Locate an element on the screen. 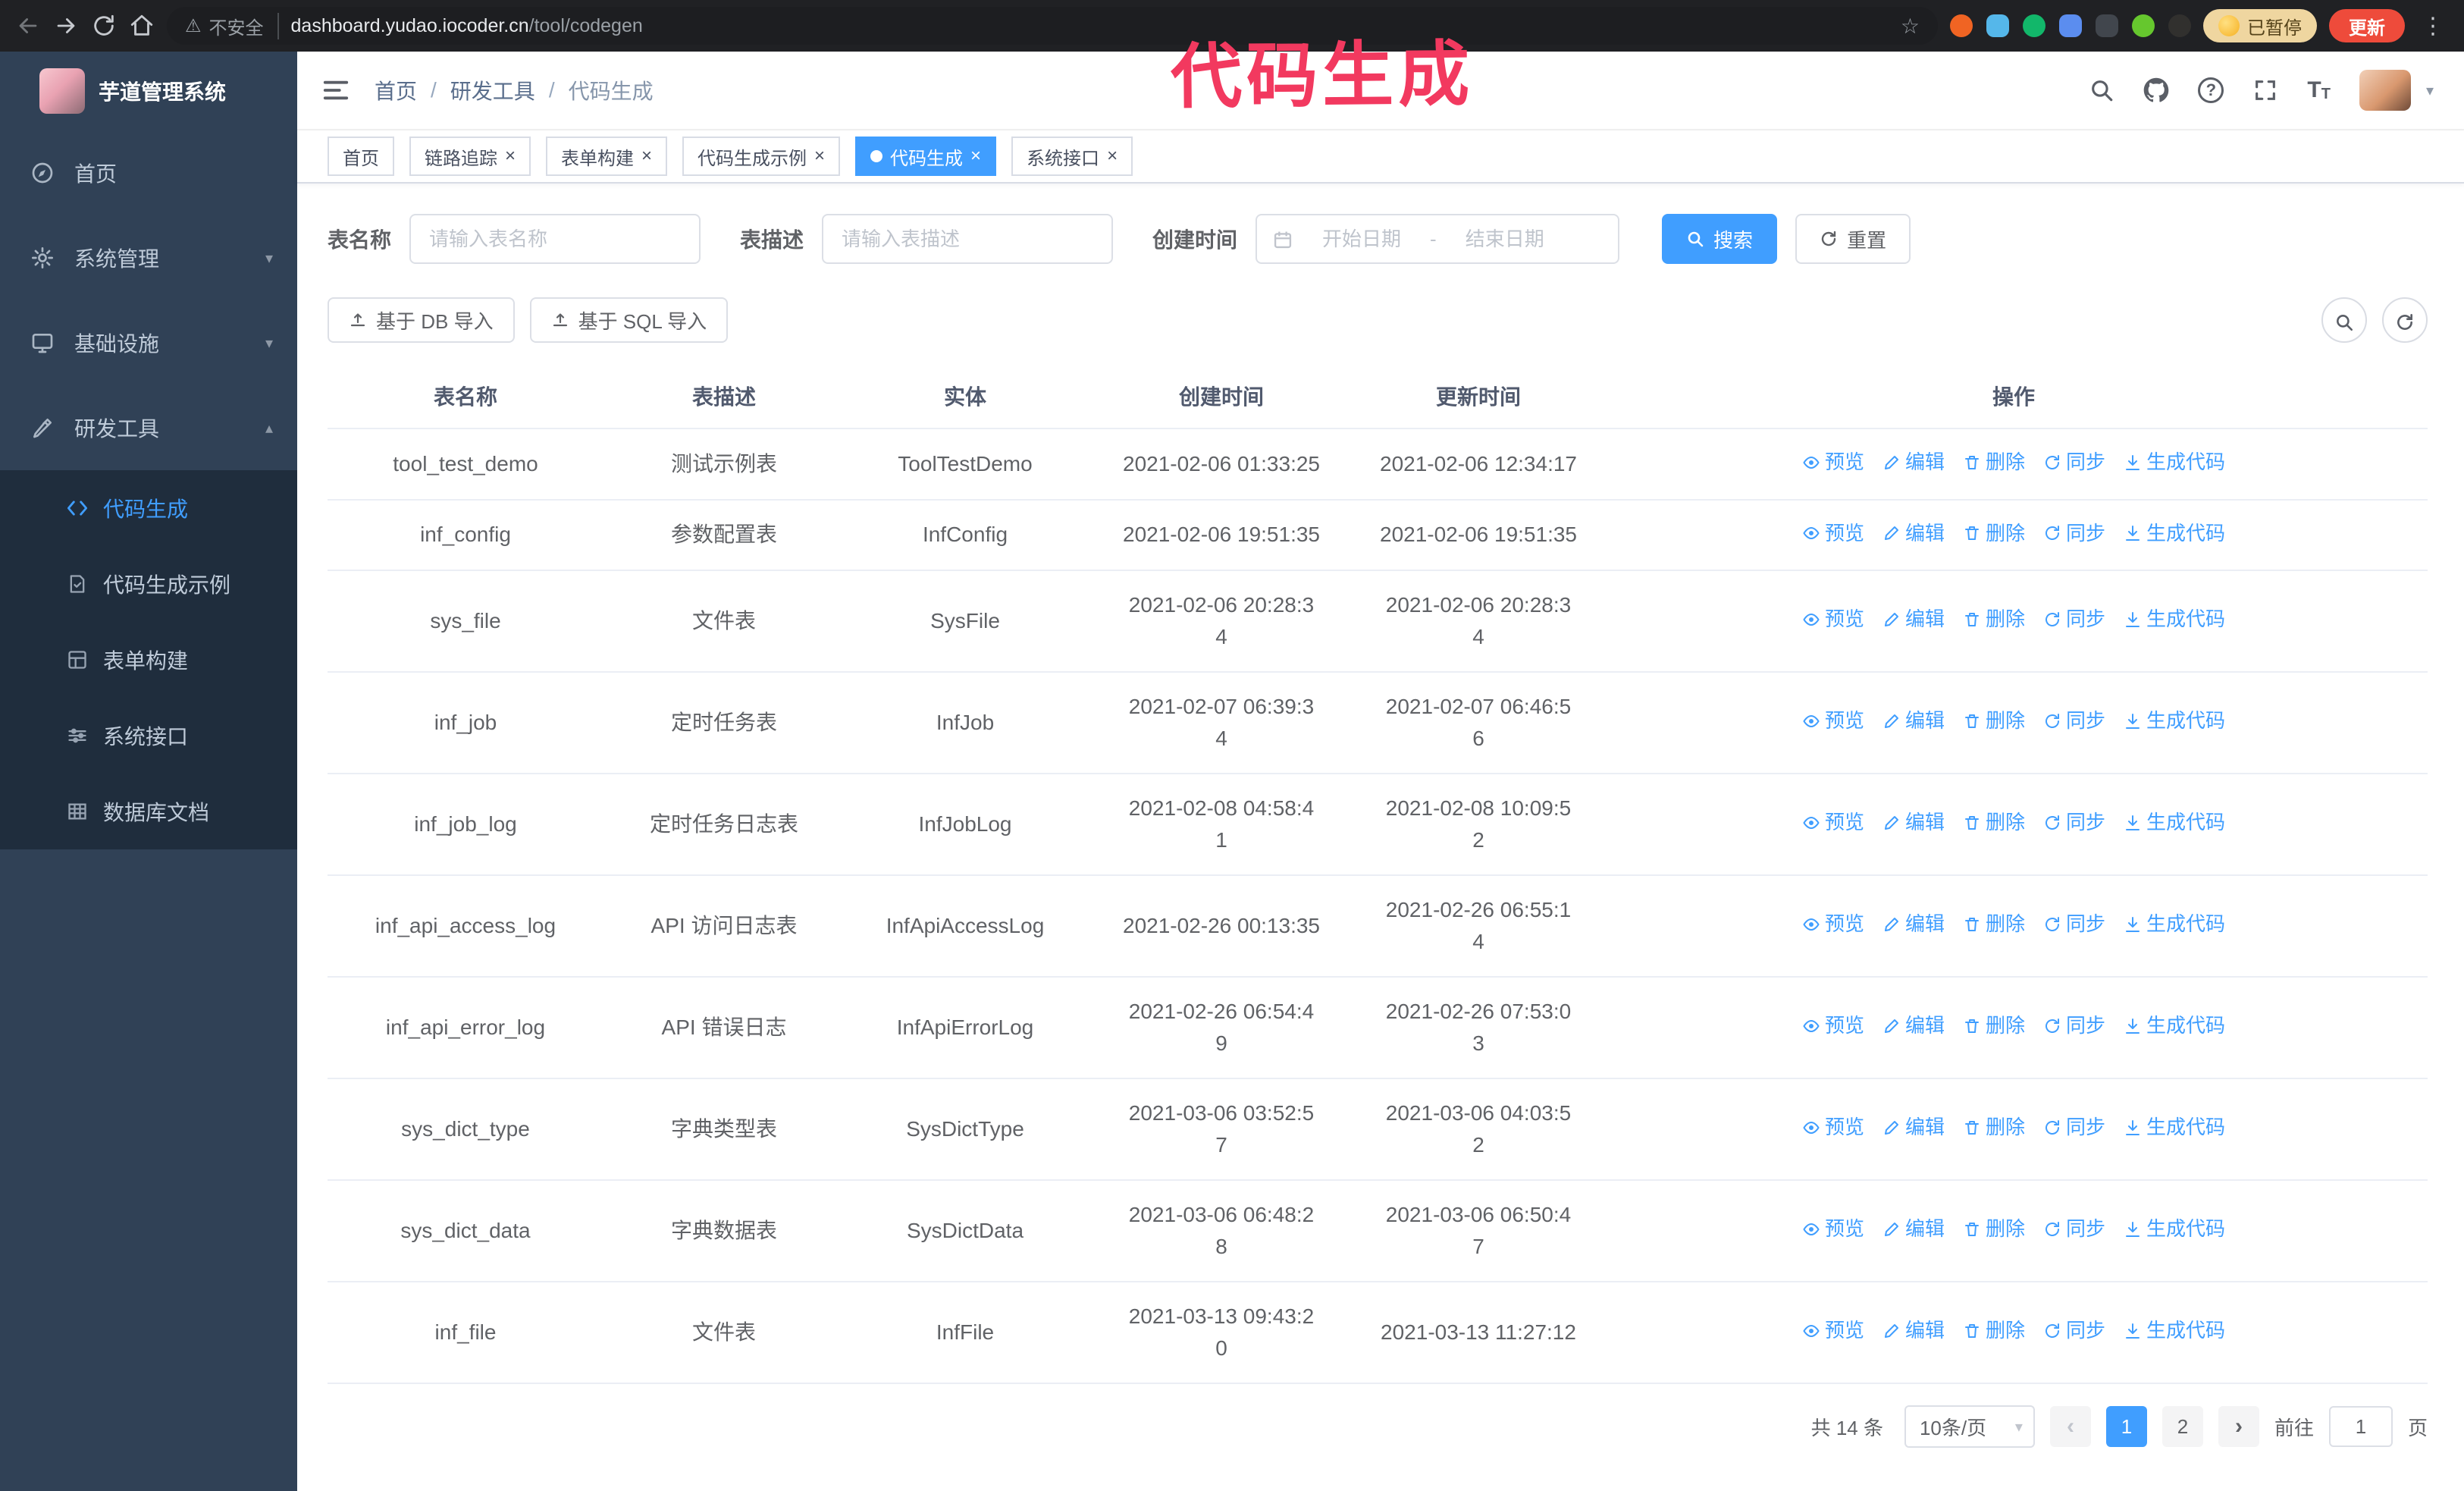 The image size is (2464, 1491). import-db-button: 基于 DB 导入 is located at coordinates (422, 320).